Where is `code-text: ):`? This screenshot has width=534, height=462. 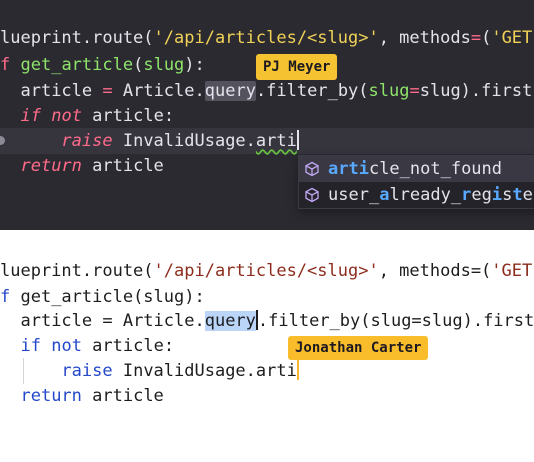 code-text: ): is located at coordinates (194, 65).